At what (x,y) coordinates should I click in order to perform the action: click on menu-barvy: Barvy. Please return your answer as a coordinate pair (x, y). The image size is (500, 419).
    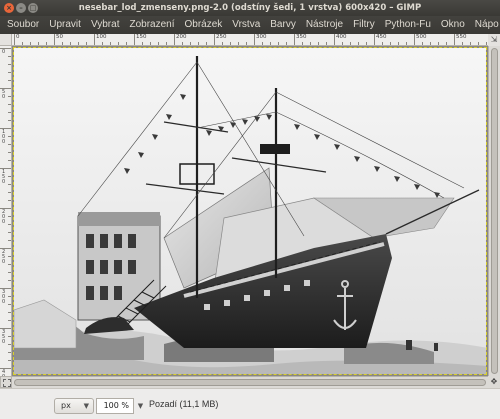
    Looking at the image, I should click on (283, 25).